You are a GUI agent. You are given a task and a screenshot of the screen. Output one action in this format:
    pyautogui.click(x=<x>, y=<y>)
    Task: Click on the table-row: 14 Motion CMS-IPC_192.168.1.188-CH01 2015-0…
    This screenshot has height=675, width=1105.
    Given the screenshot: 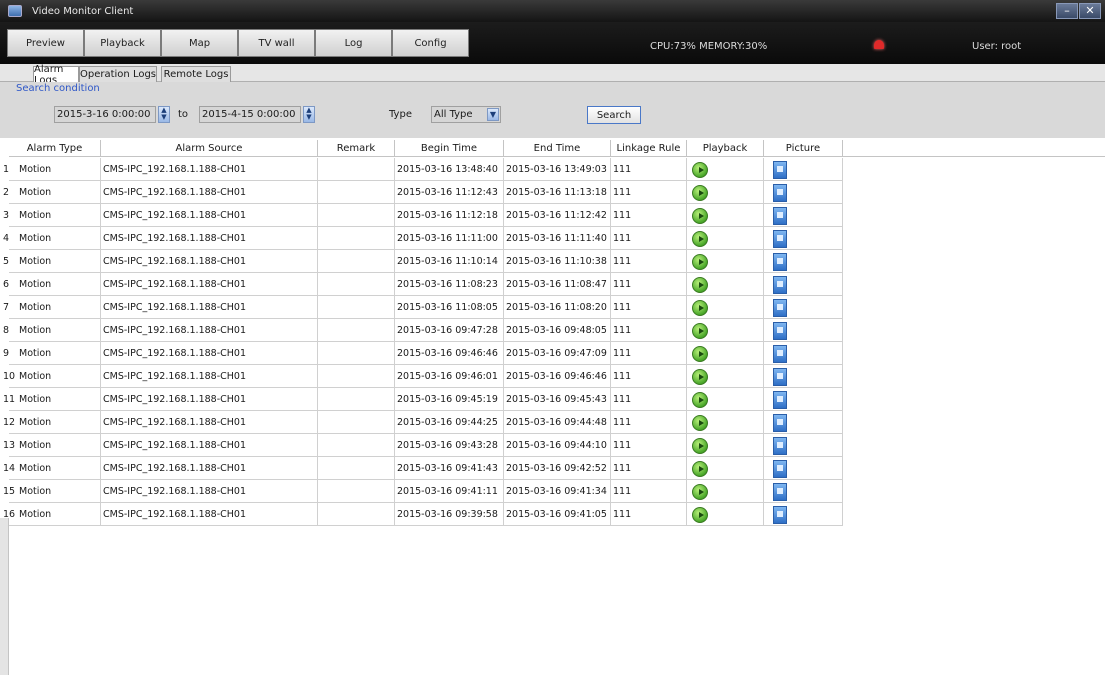 What is the action you would take?
    pyautogui.click(x=423, y=468)
    